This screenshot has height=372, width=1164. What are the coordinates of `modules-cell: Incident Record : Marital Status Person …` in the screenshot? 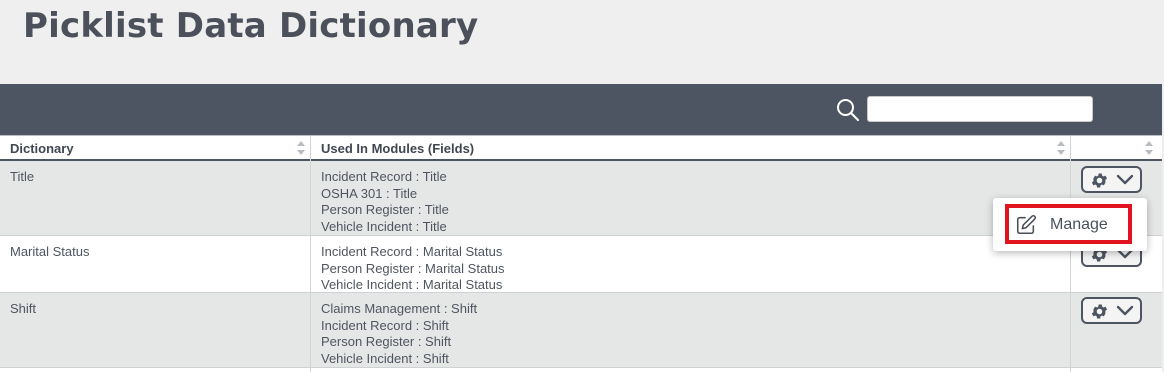 It's located at (413, 269).